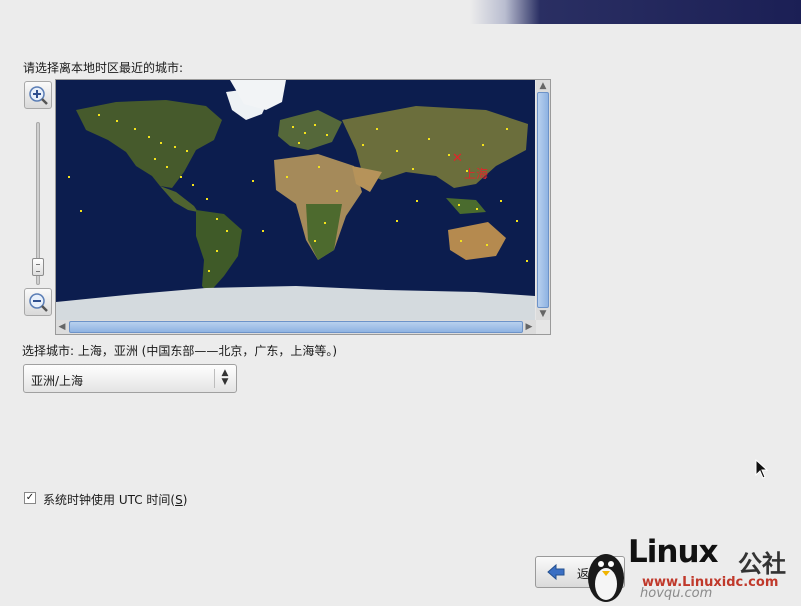 This screenshot has width=801, height=606. I want to click on zoom-slider-thumb, so click(38, 267).